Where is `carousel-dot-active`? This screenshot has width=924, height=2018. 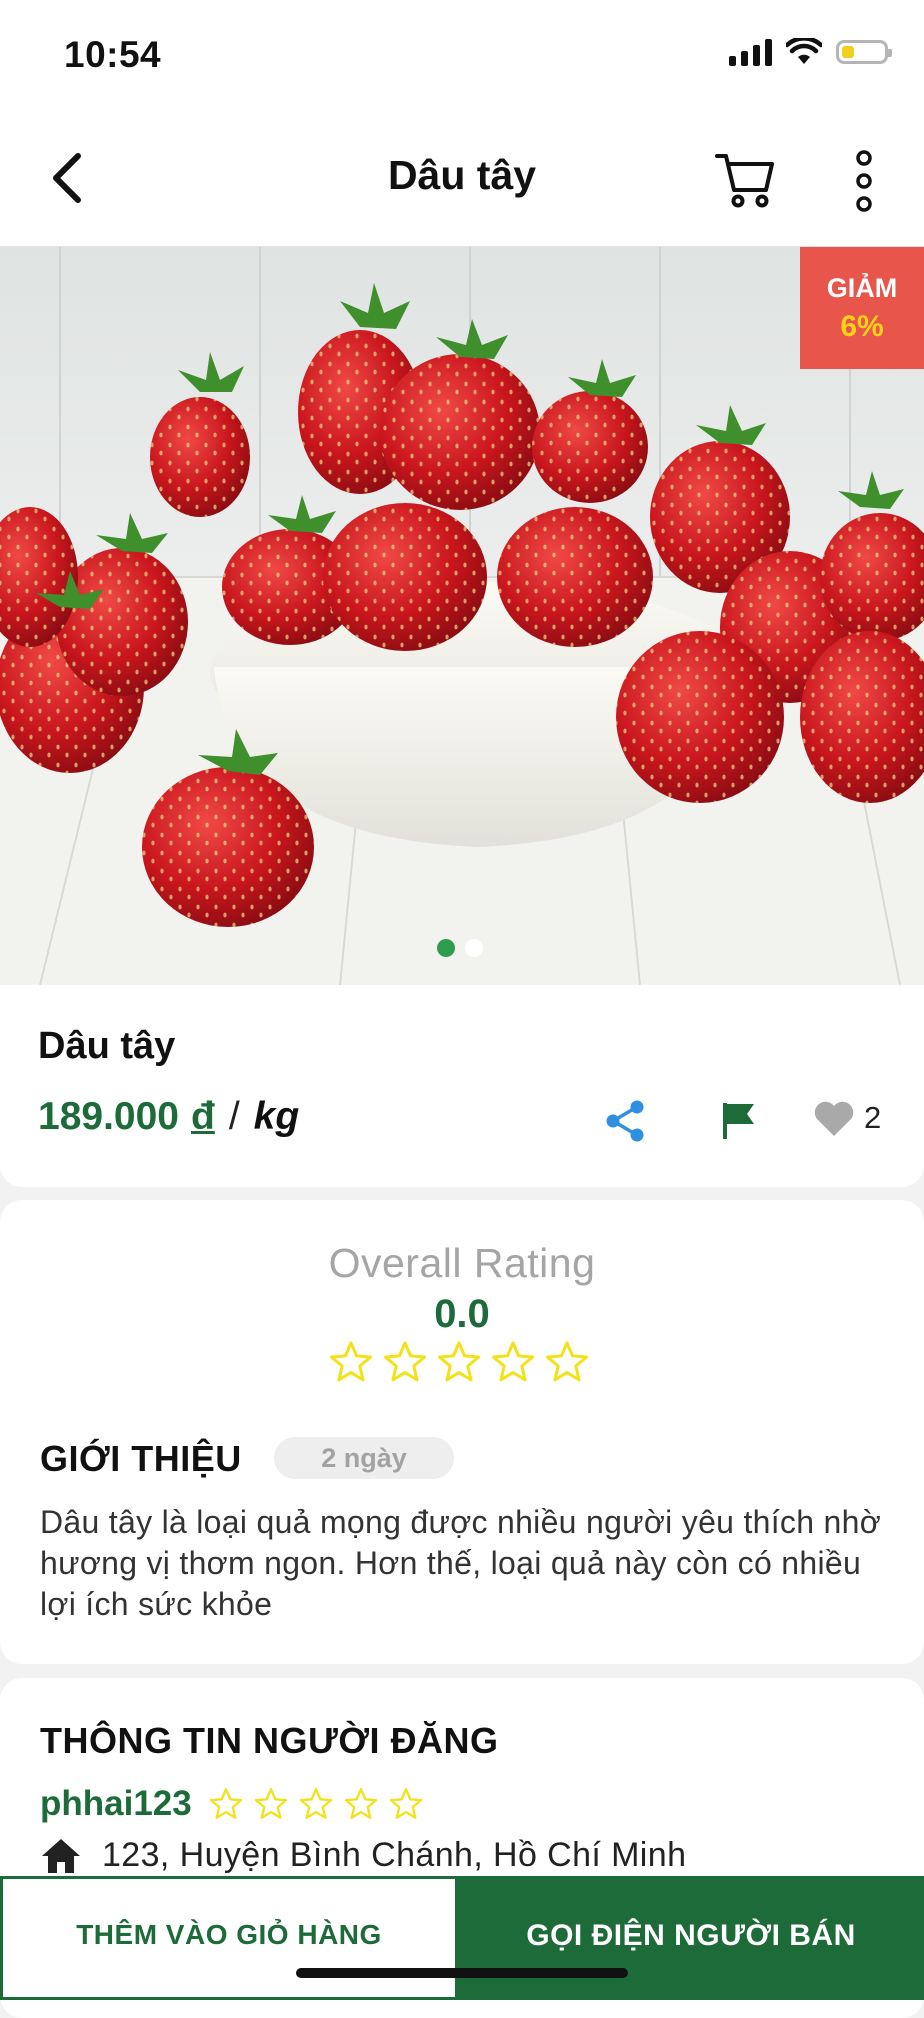 carousel-dot-active is located at coordinates (446, 948).